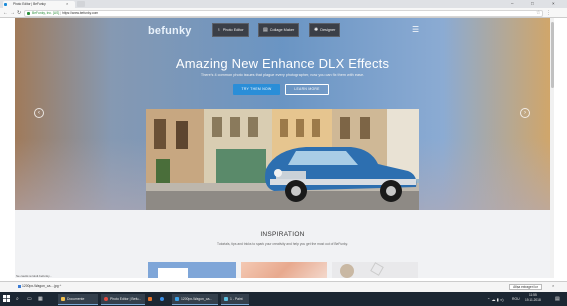  Describe the element at coordinates (347, 271) in the screenshot. I see `card-photo` at that location.